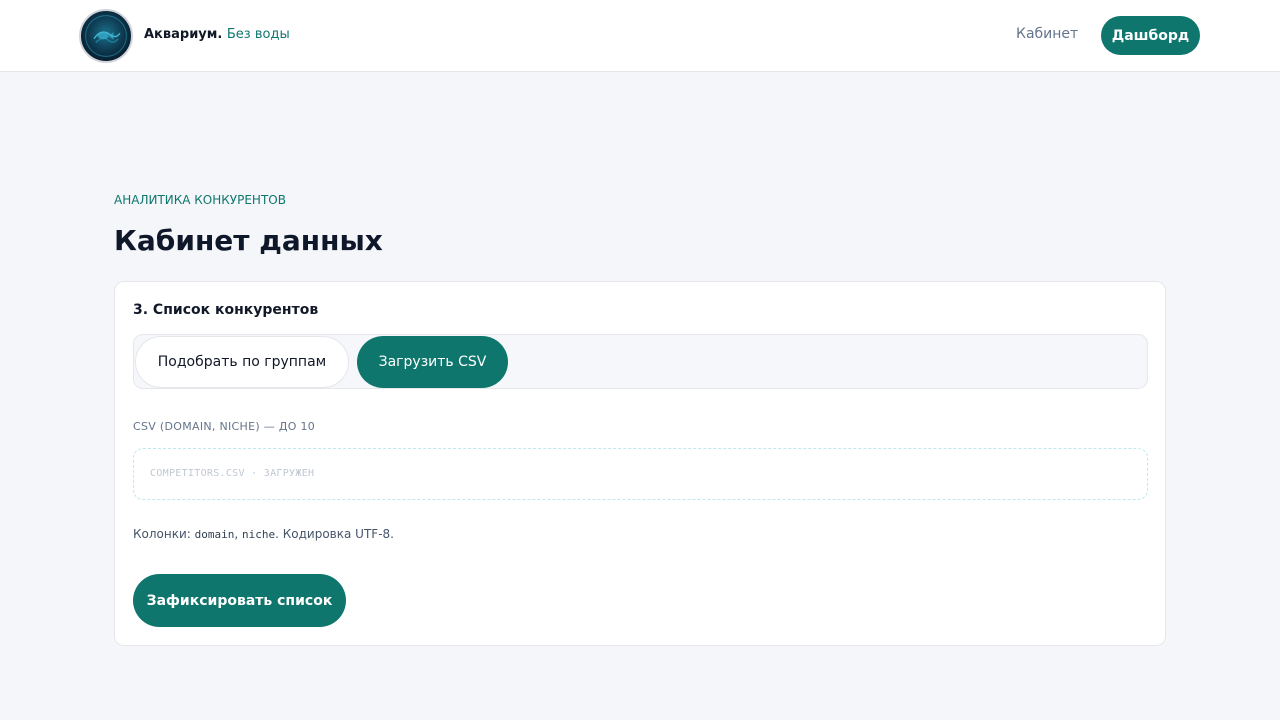 The height and width of the screenshot is (720, 1280). What do you see at coordinates (200, 200) in the screenshot?
I see `page-eyebrow: АНАЛИТИКА КОНКУРЕНТОВ` at bounding box center [200, 200].